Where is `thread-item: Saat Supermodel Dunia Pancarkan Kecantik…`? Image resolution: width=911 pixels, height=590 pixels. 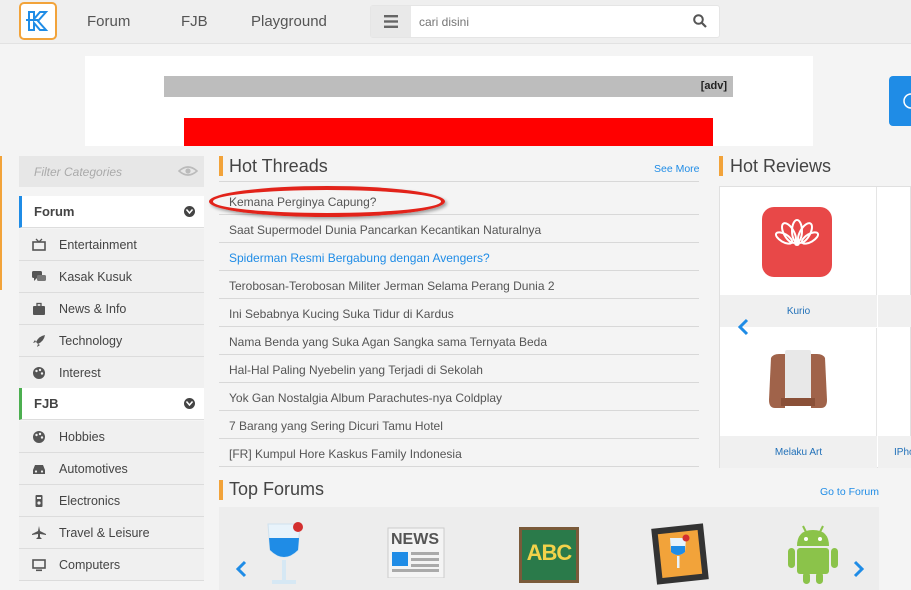 thread-item: Saat Supermodel Dunia Pancarkan Kecantik… is located at coordinates (459, 229).